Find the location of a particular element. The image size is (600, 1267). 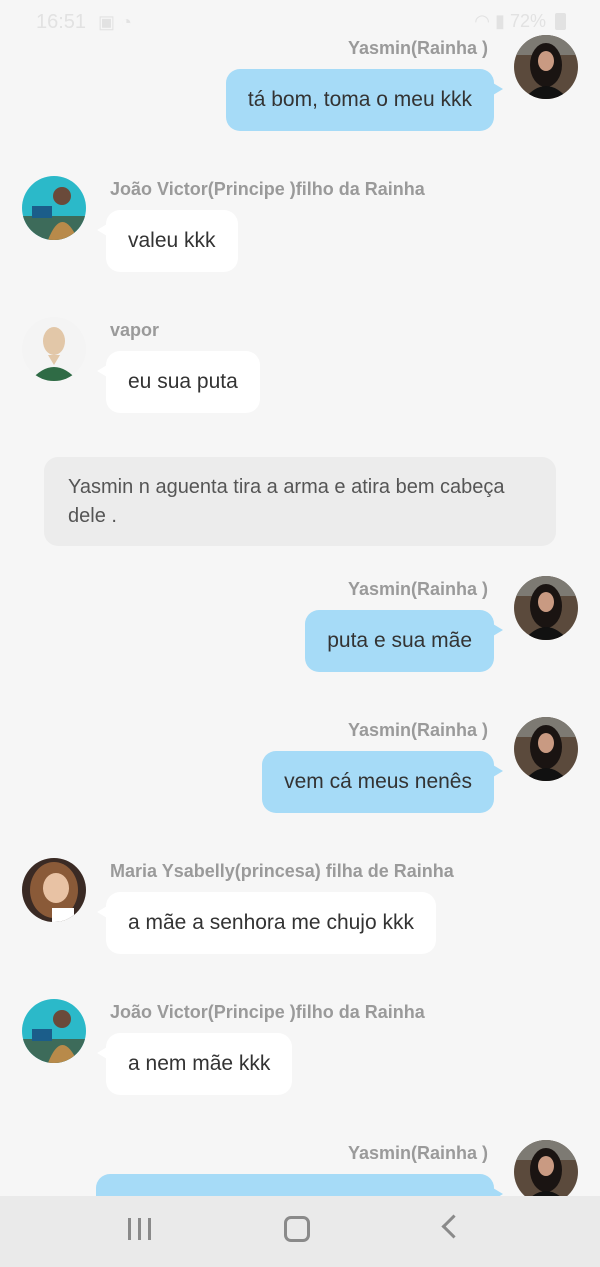

status-icons: ◠ ▮ 72% is located at coordinates (520, 21).